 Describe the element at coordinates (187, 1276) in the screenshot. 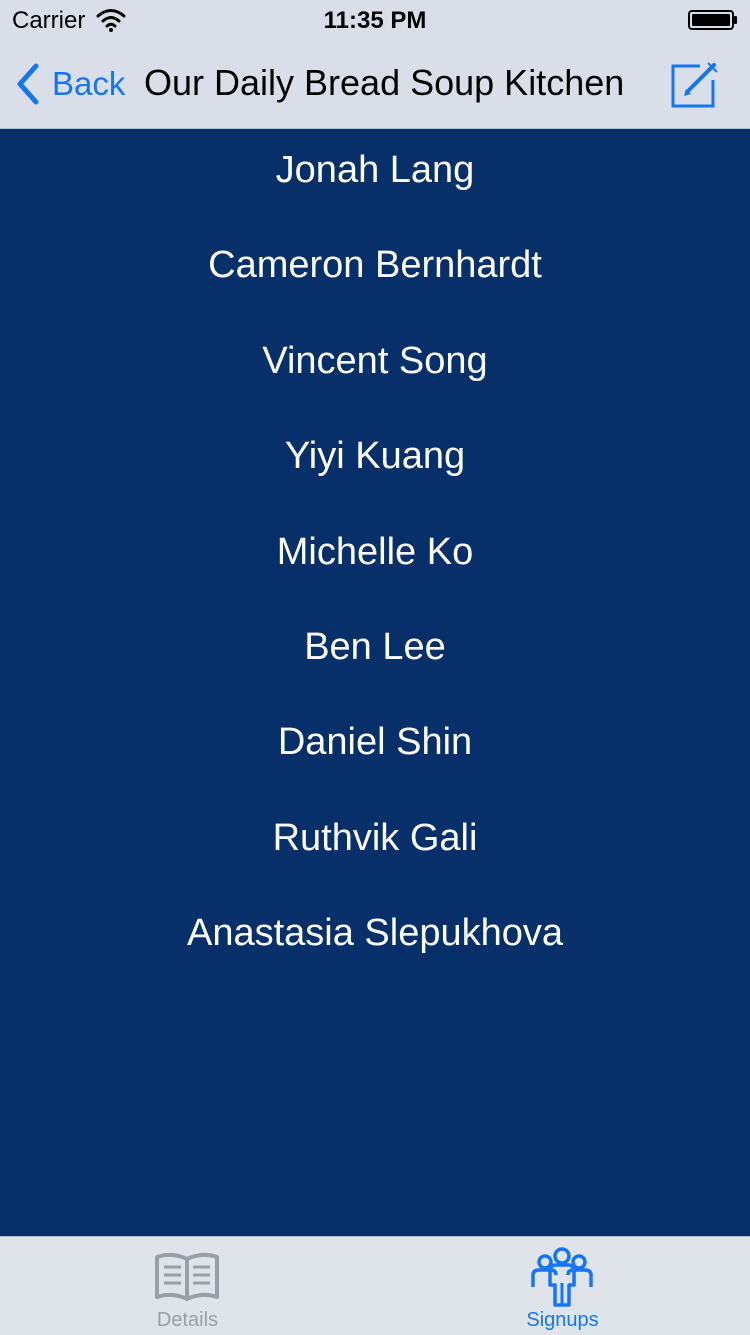

I see `book-icon` at that location.